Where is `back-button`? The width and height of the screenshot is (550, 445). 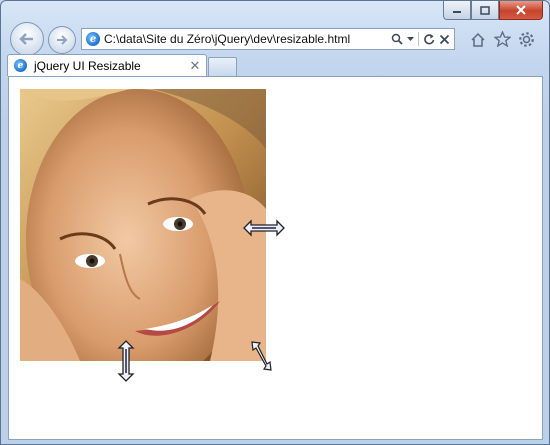 back-button is located at coordinates (27, 39).